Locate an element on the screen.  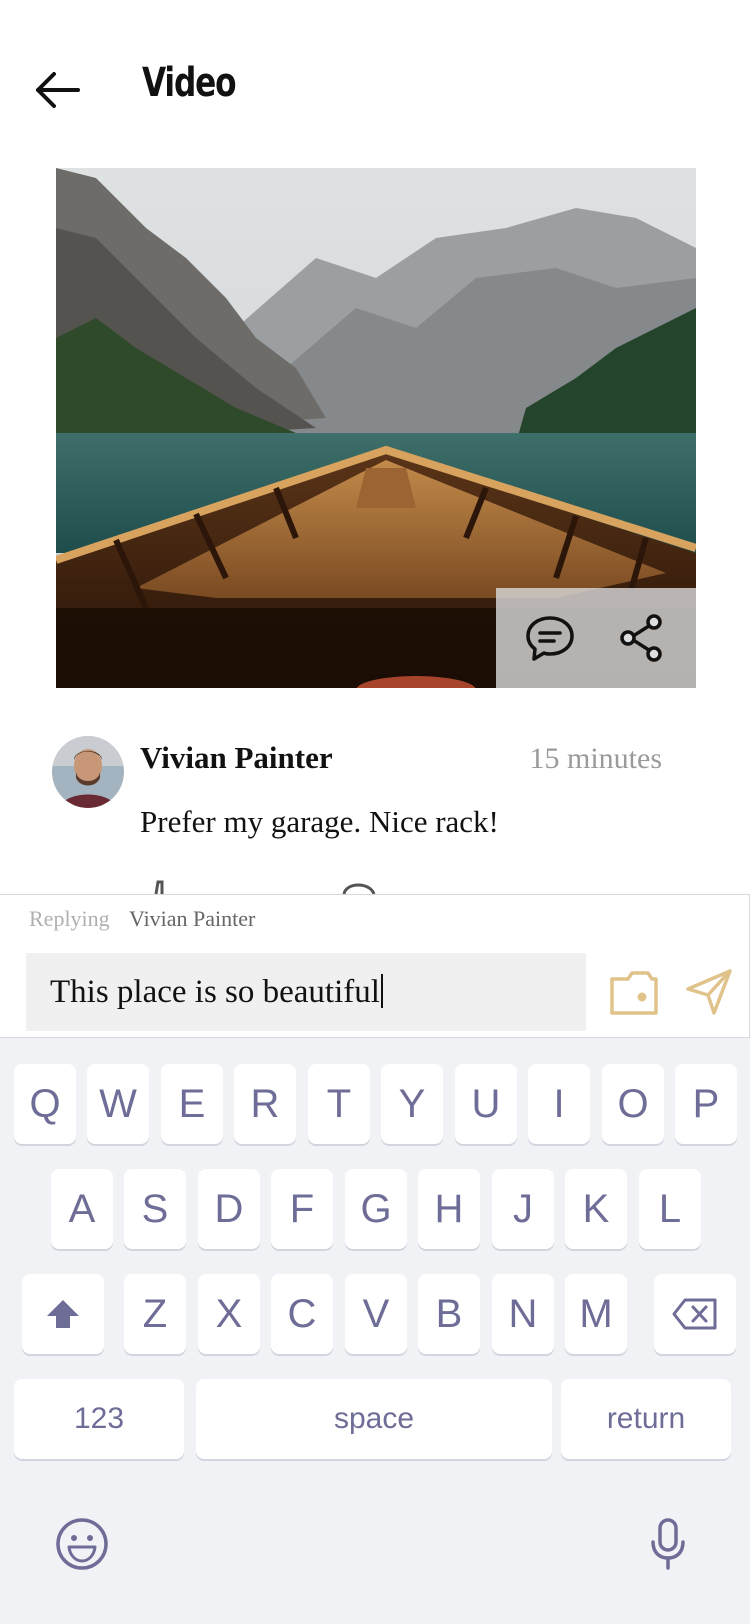
shift-key is located at coordinates (63, 1314).